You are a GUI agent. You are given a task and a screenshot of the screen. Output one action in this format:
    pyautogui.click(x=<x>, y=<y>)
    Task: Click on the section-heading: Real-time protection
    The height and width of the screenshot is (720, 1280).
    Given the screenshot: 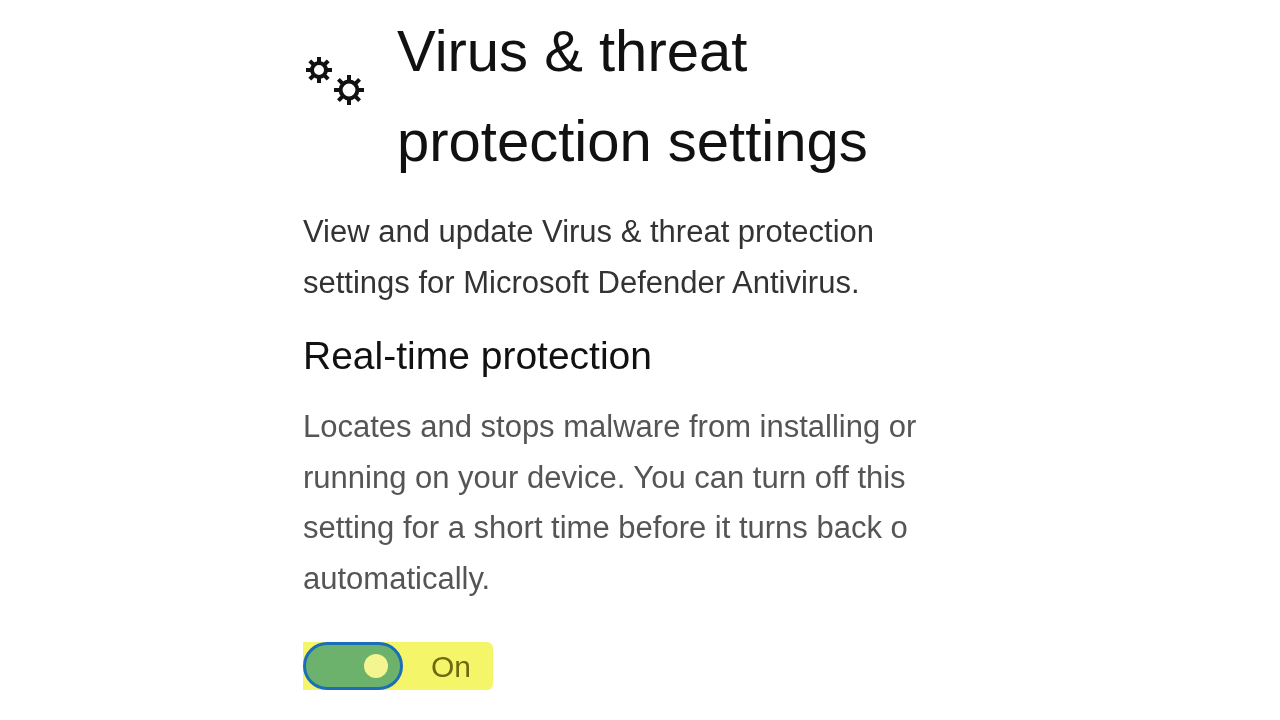 What is the action you would take?
    pyautogui.click(x=478, y=356)
    